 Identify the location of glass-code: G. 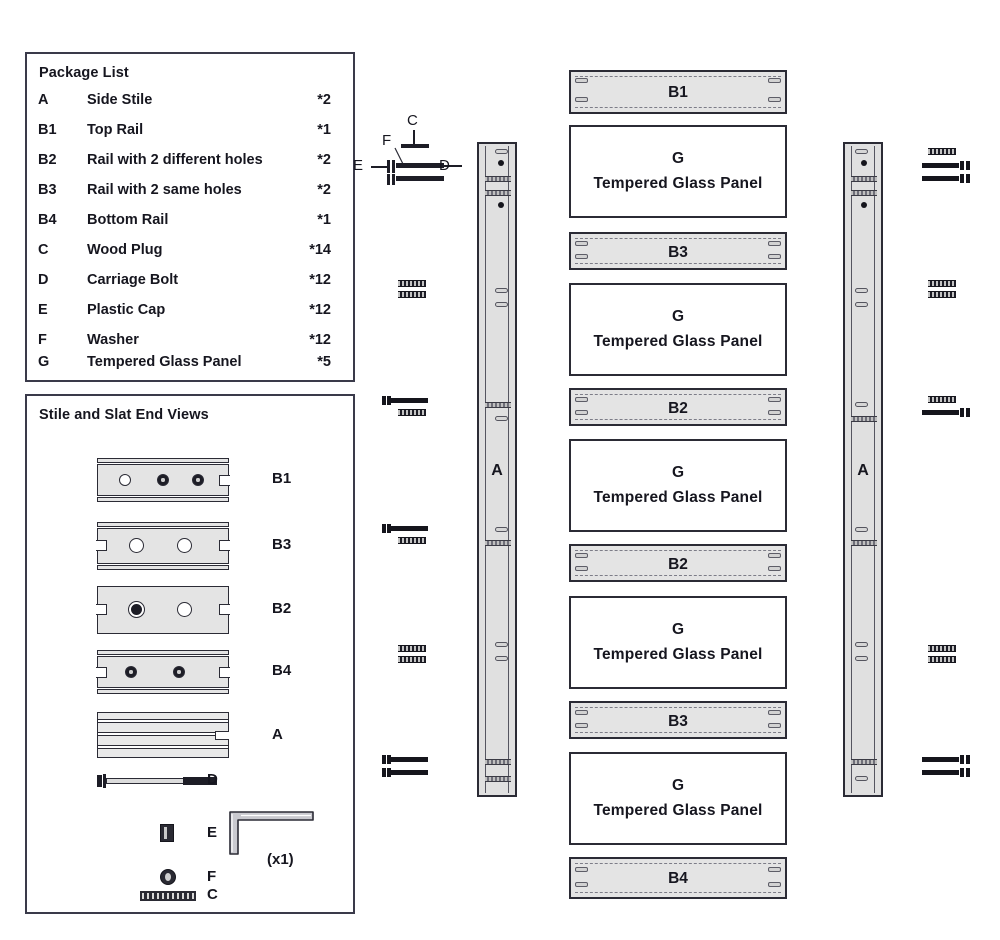
(678, 786).